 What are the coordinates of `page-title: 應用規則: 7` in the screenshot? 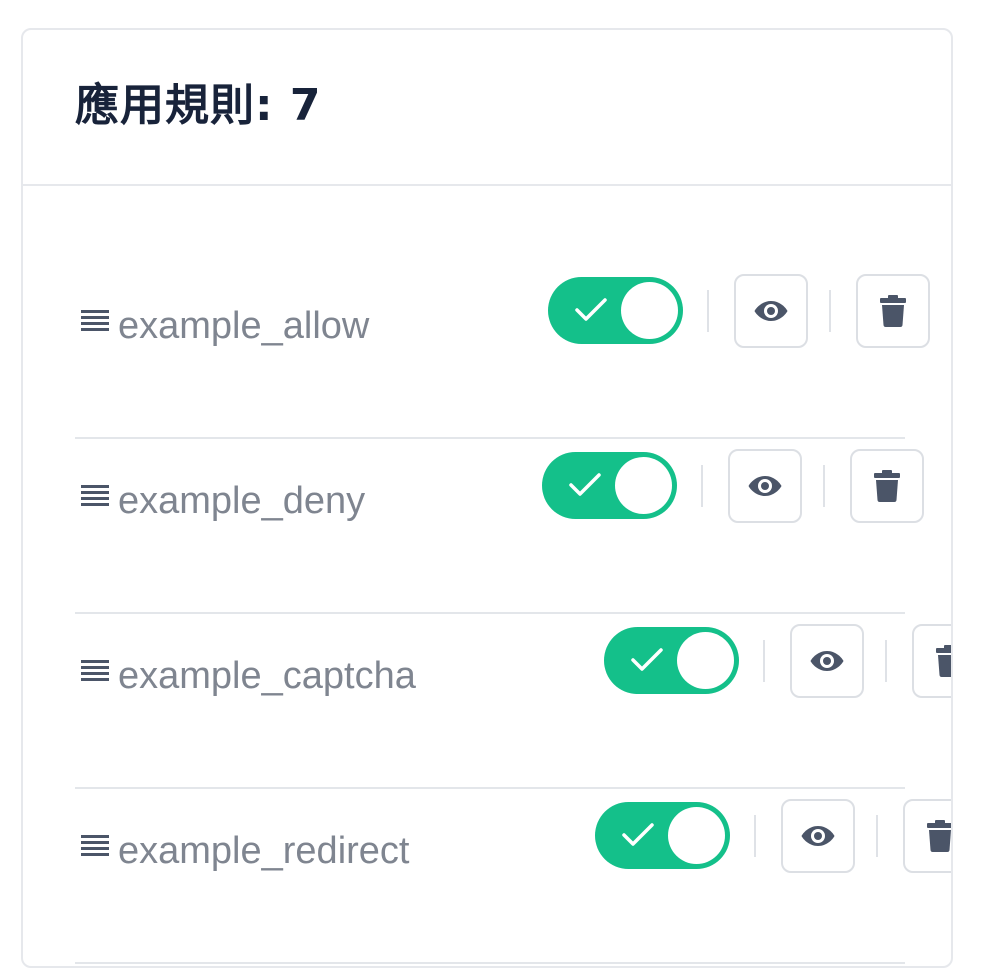 It's located at (198, 105).